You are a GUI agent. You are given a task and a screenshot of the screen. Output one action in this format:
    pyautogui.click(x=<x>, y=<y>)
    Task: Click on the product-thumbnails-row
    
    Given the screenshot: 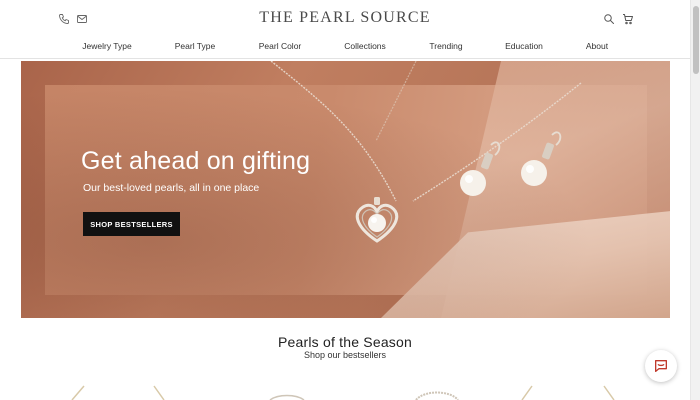 What is the action you would take?
    pyautogui.click(x=343, y=392)
    